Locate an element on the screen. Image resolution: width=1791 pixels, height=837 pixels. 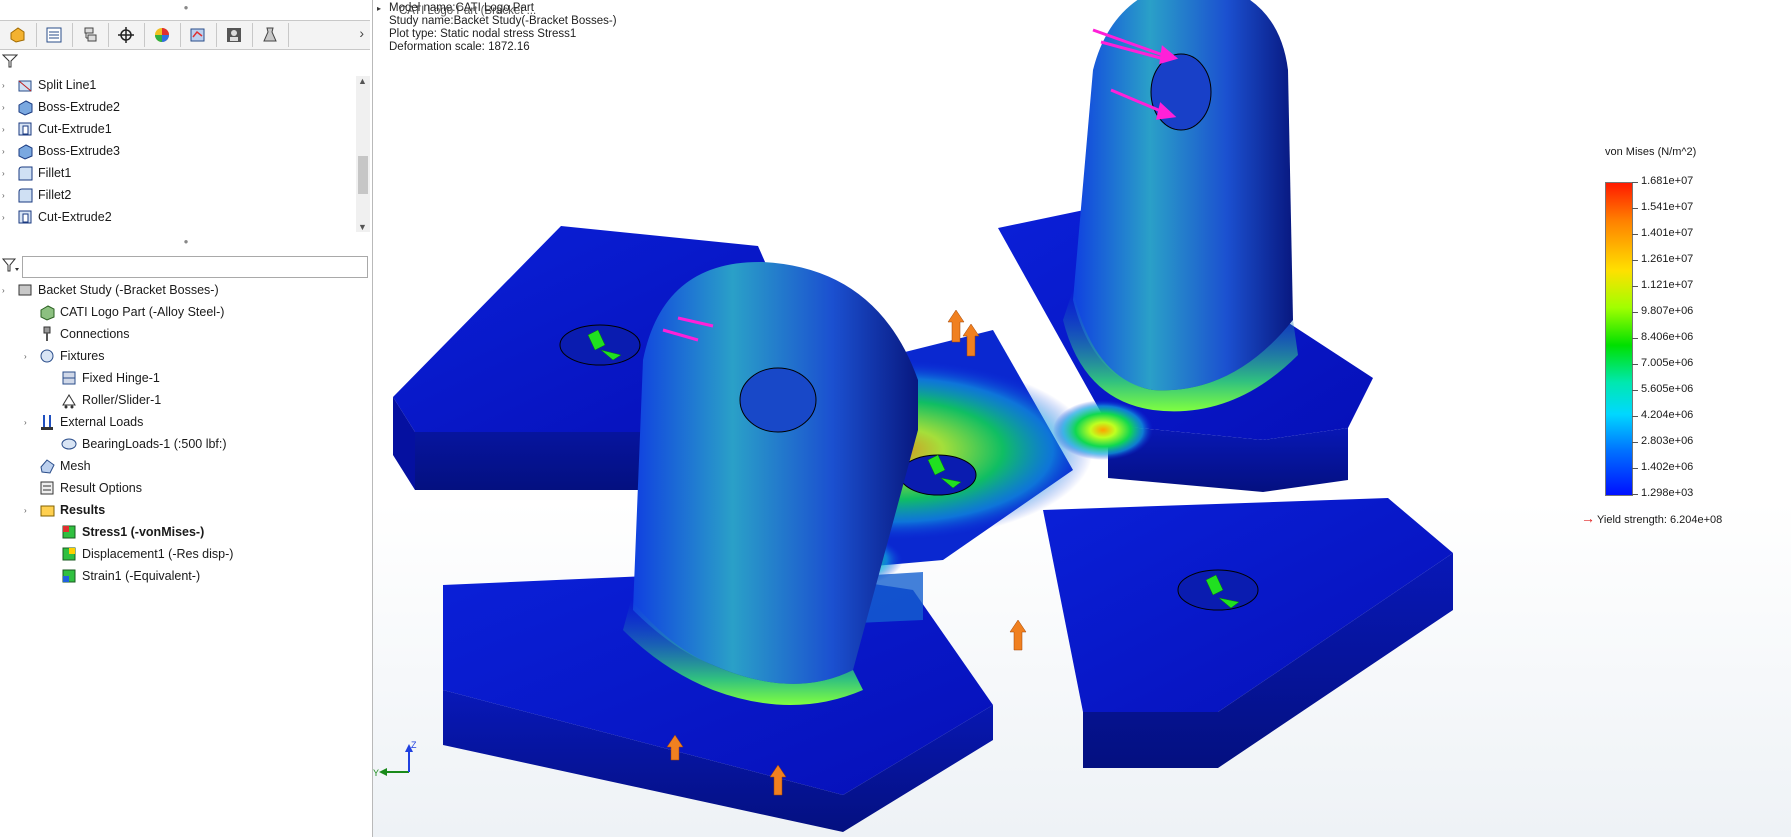
appearance-icon is located at coordinates (234, 35).